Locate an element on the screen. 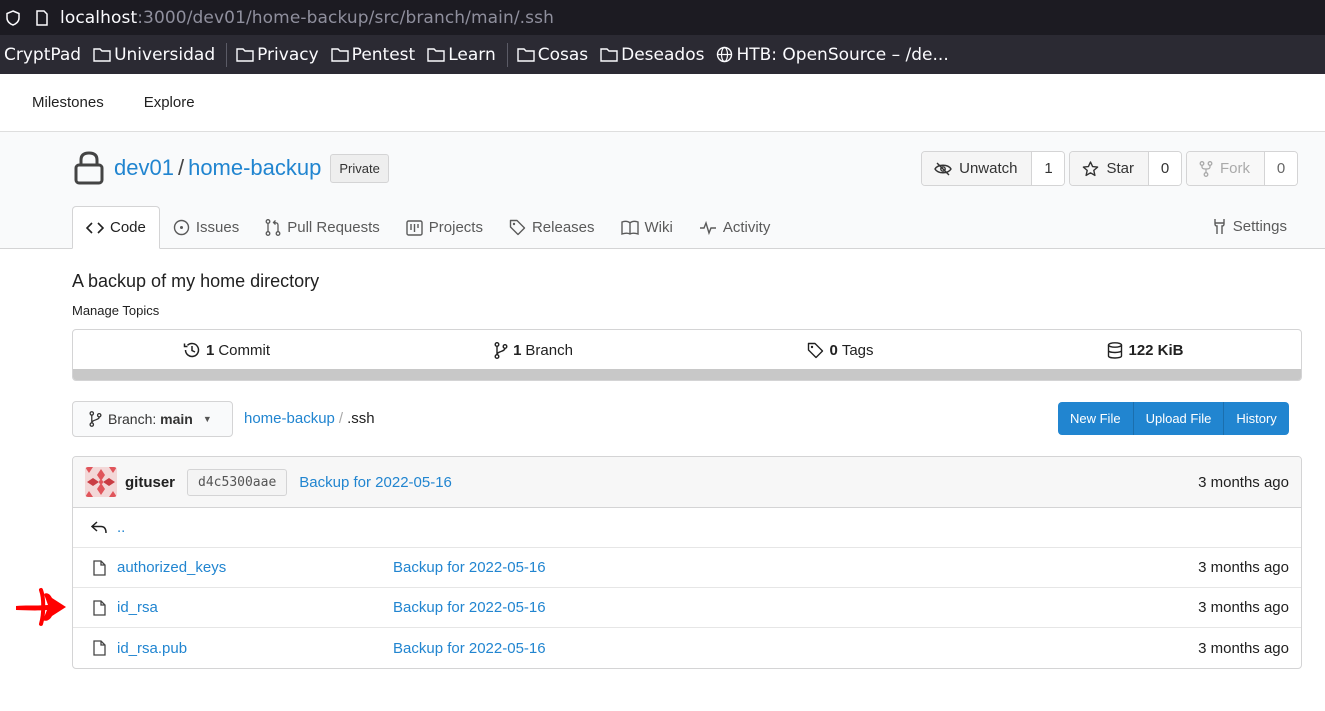 The width and height of the screenshot is (1325, 711). tab-releases: Releases is located at coordinates (552, 227).